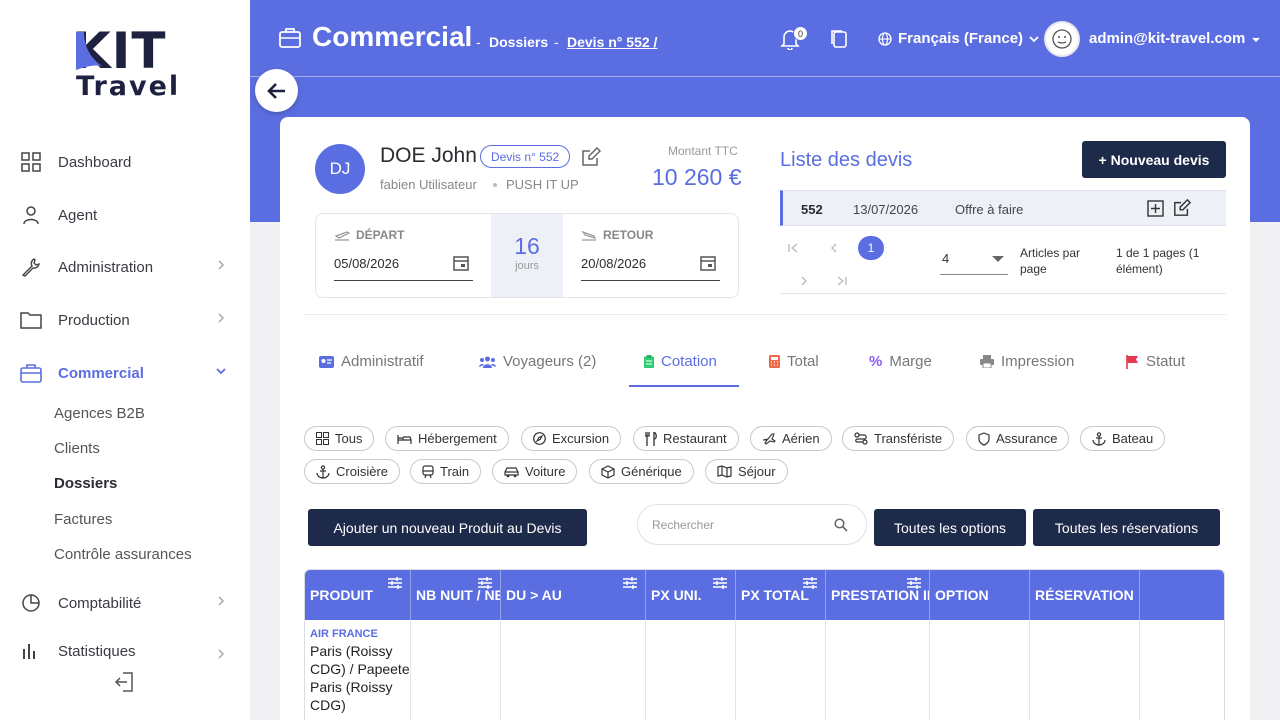 This screenshot has height=720, width=1280. Describe the element at coordinates (861, 438) in the screenshot. I see `route-icon` at that location.